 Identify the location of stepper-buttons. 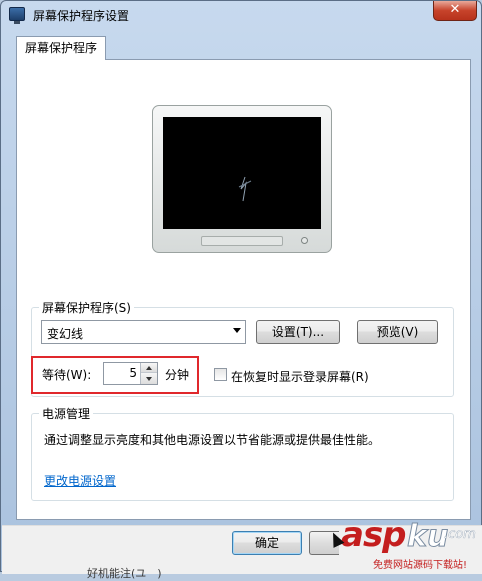
(148, 373).